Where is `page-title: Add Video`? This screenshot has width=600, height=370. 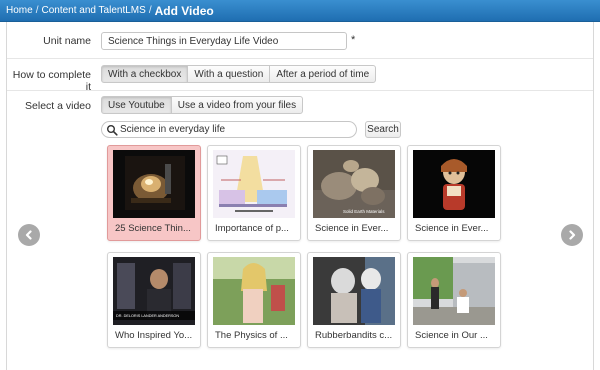 page-title: Add Video is located at coordinates (184, 10).